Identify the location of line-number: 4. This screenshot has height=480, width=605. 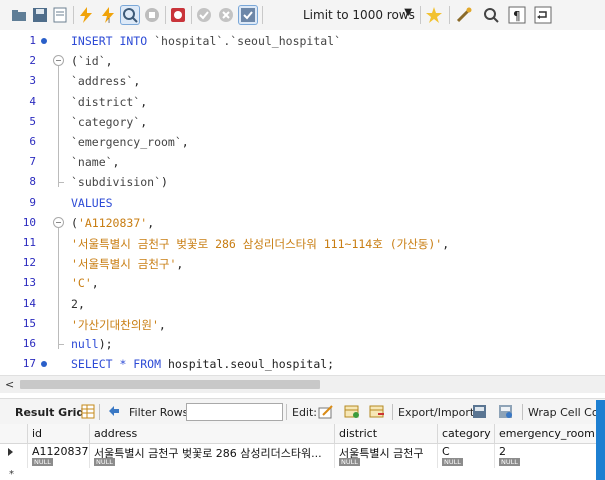
(32, 101).